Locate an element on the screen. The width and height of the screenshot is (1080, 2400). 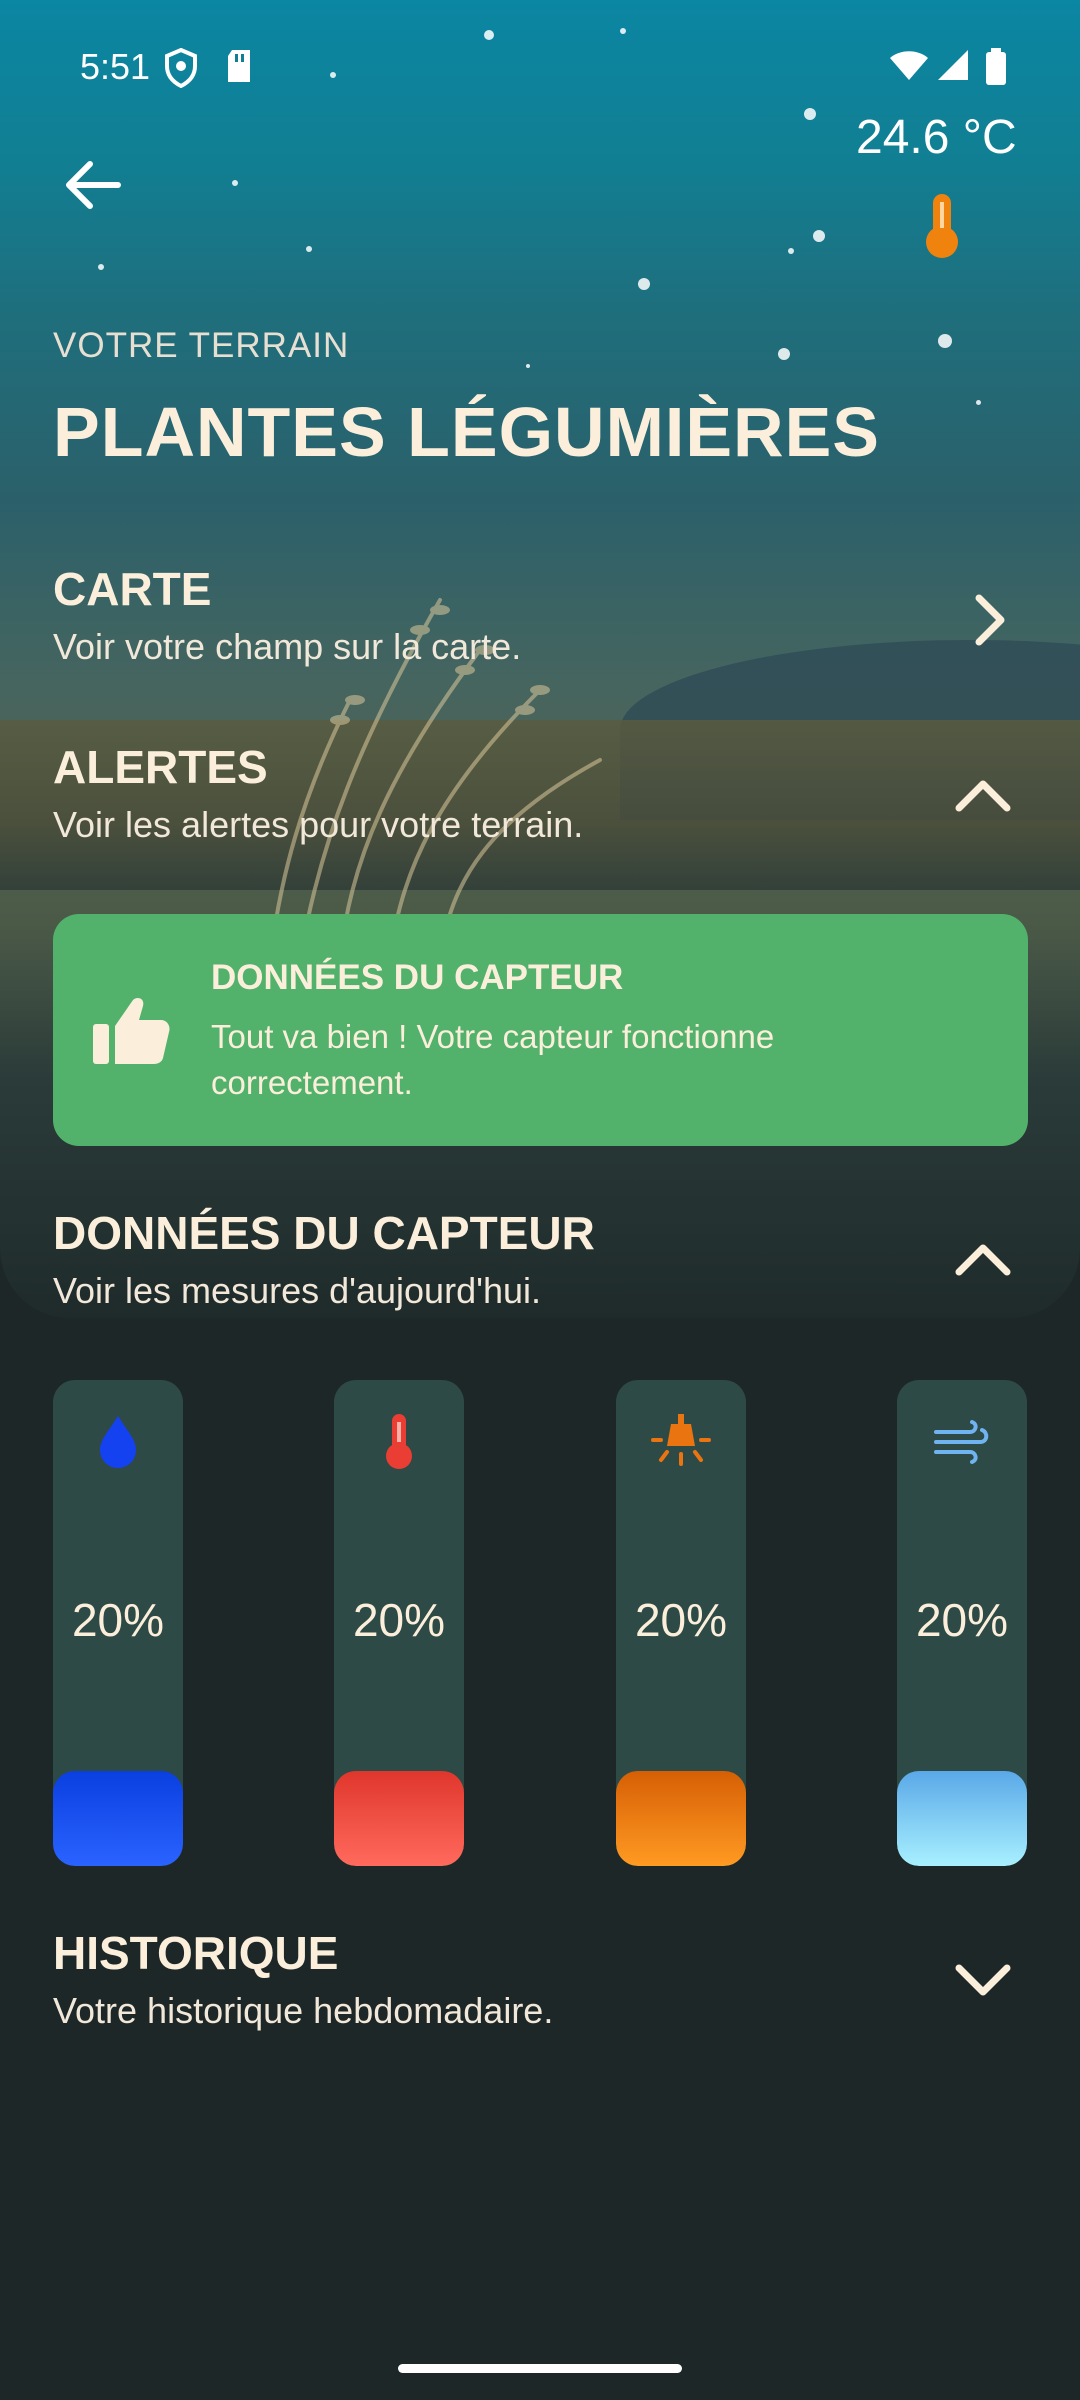
shield-icon is located at coordinates (181, 68).